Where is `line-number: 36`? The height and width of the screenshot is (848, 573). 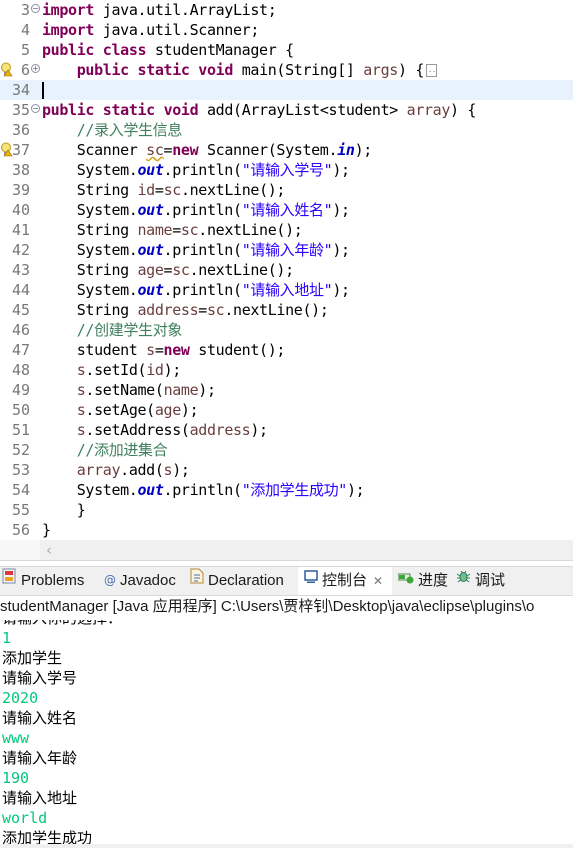 line-number: 36 is located at coordinates (20, 130).